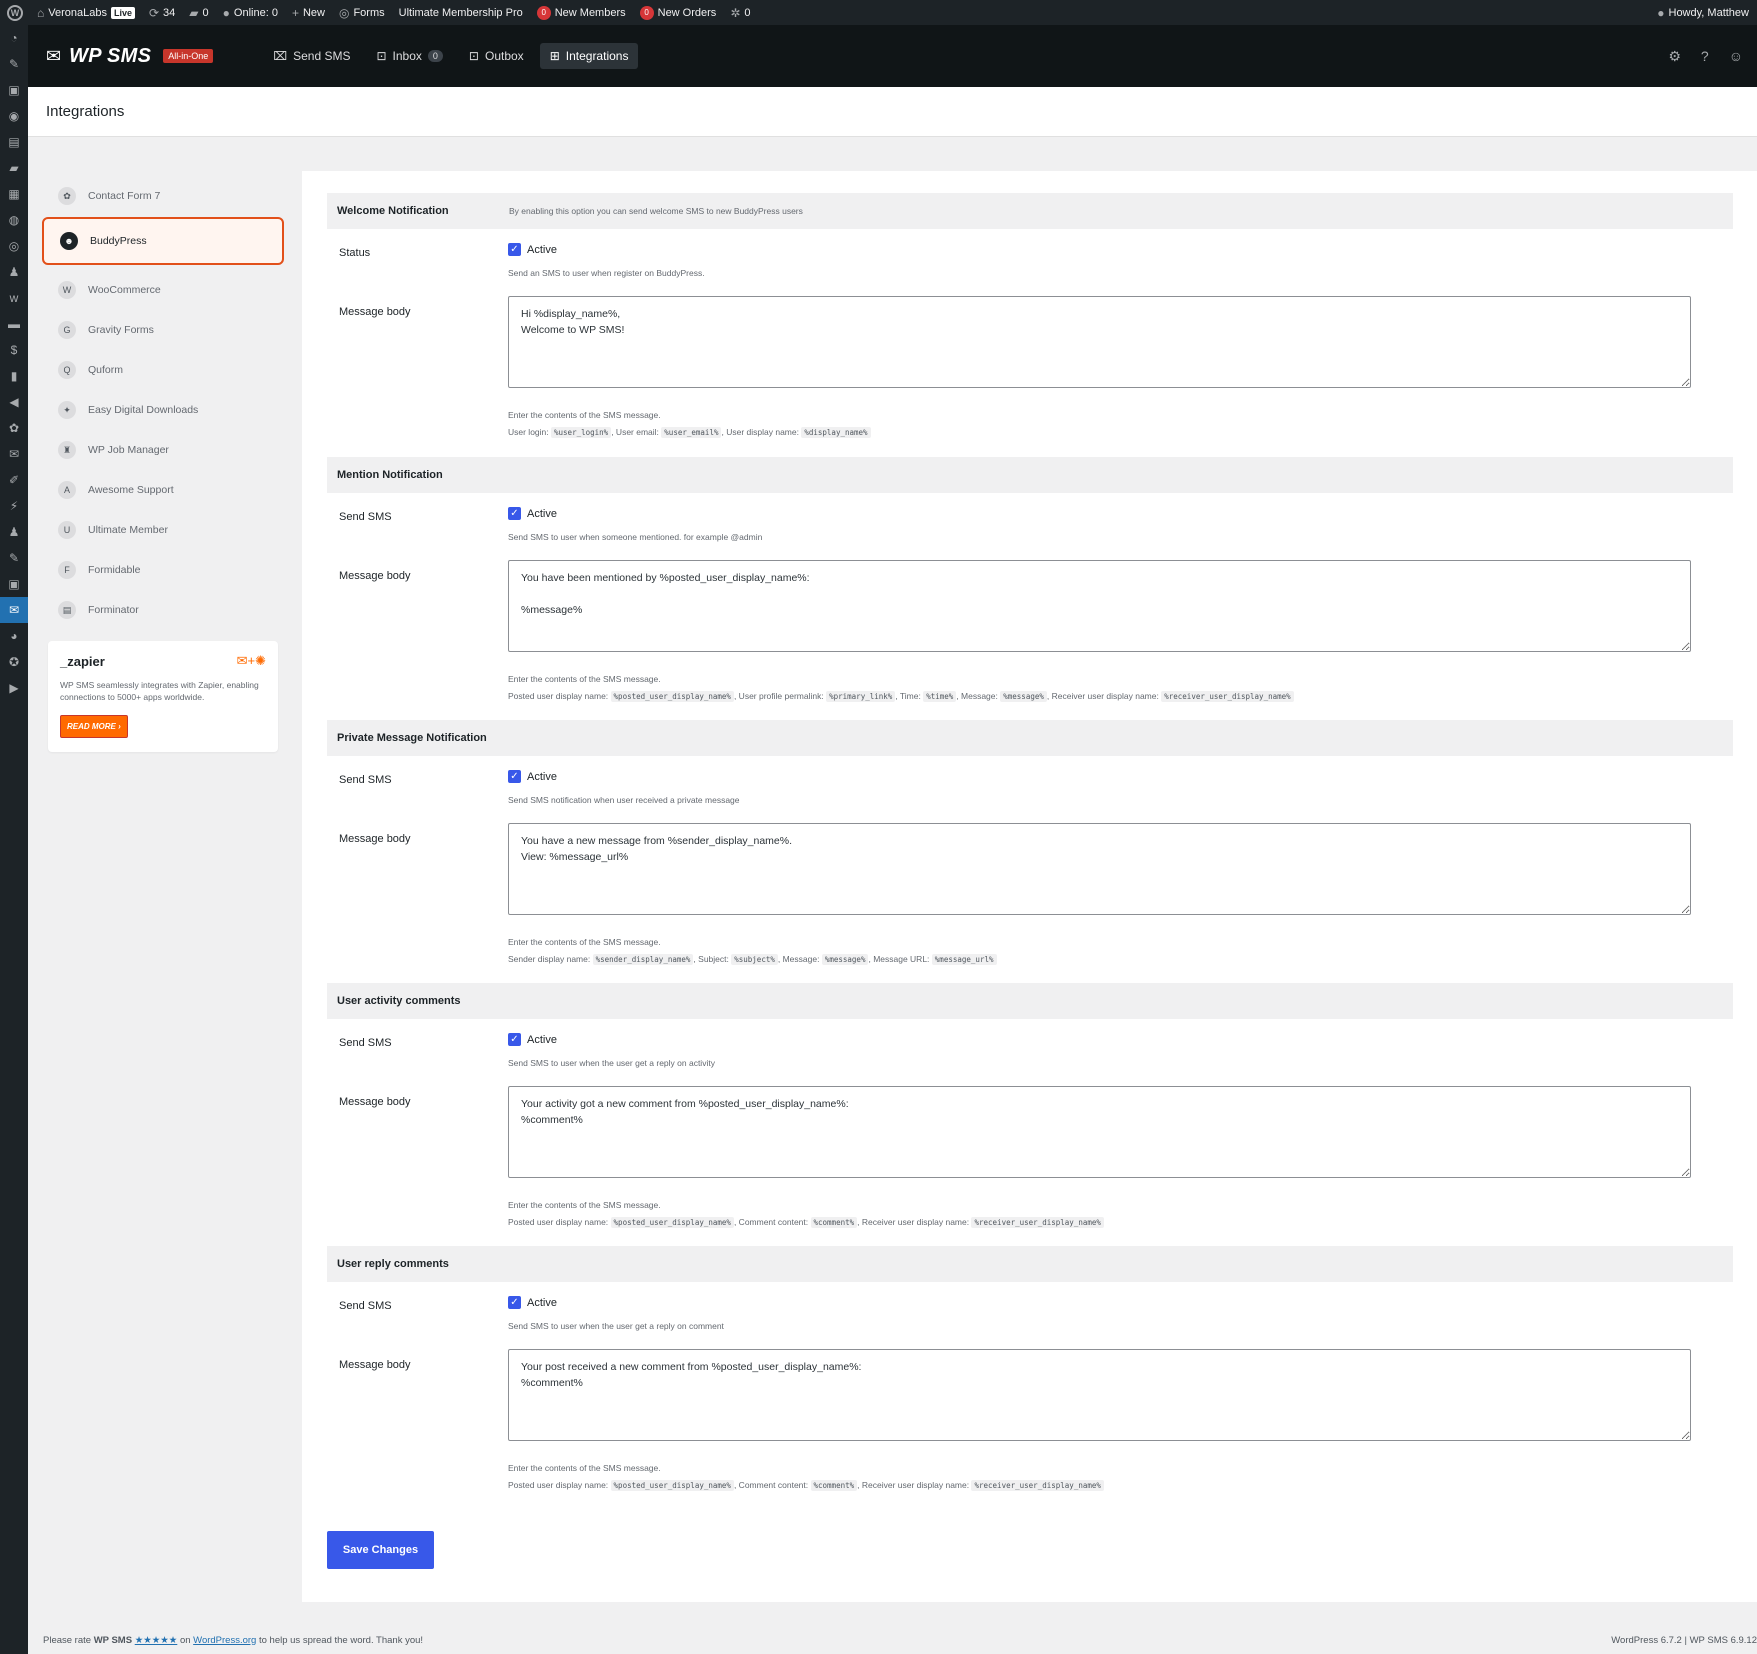  What do you see at coordinates (124, 196) in the screenshot?
I see `integration-label: Contact Form 7` at bounding box center [124, 196].